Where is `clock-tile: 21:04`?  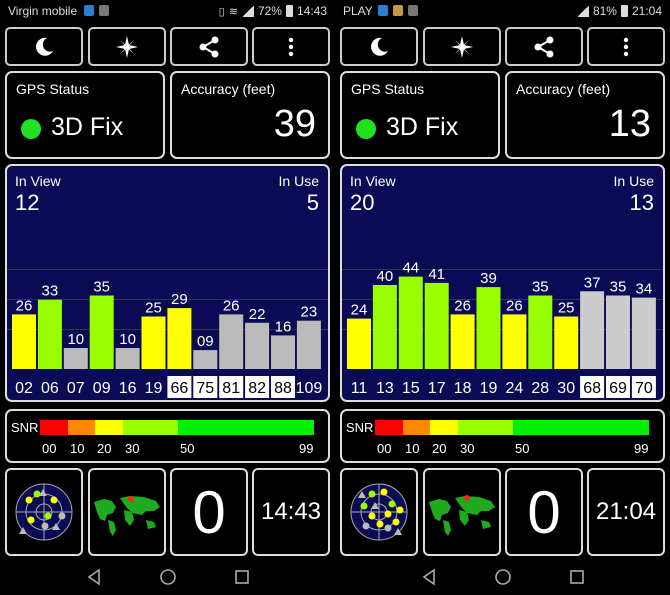 clock-tile: 21:04 is located at coordinates (626, 512).